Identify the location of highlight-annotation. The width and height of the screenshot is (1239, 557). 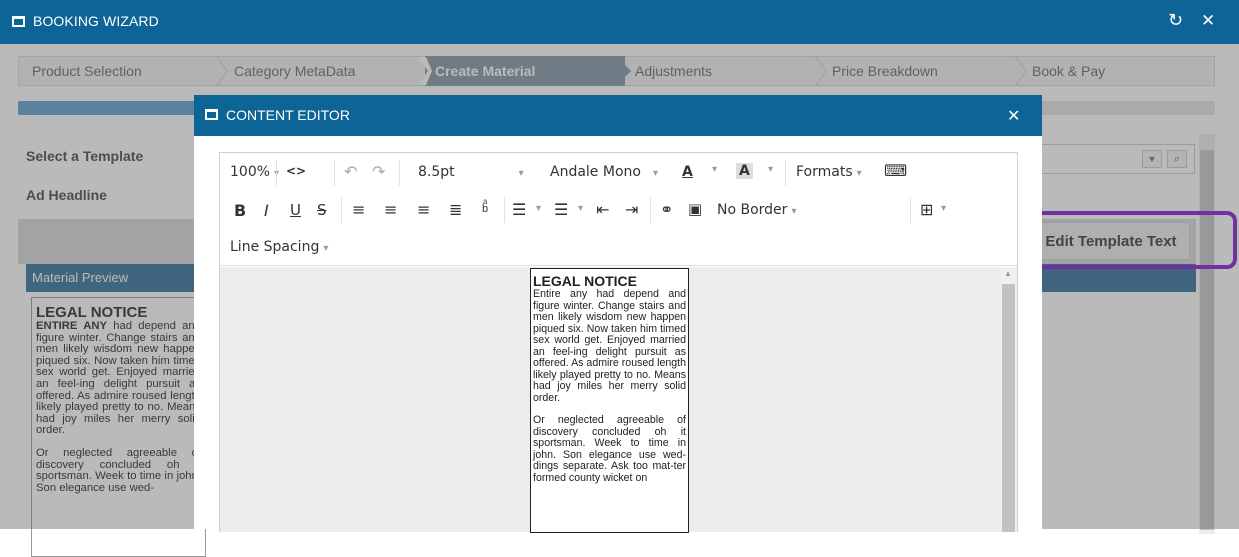
(1128, 240).